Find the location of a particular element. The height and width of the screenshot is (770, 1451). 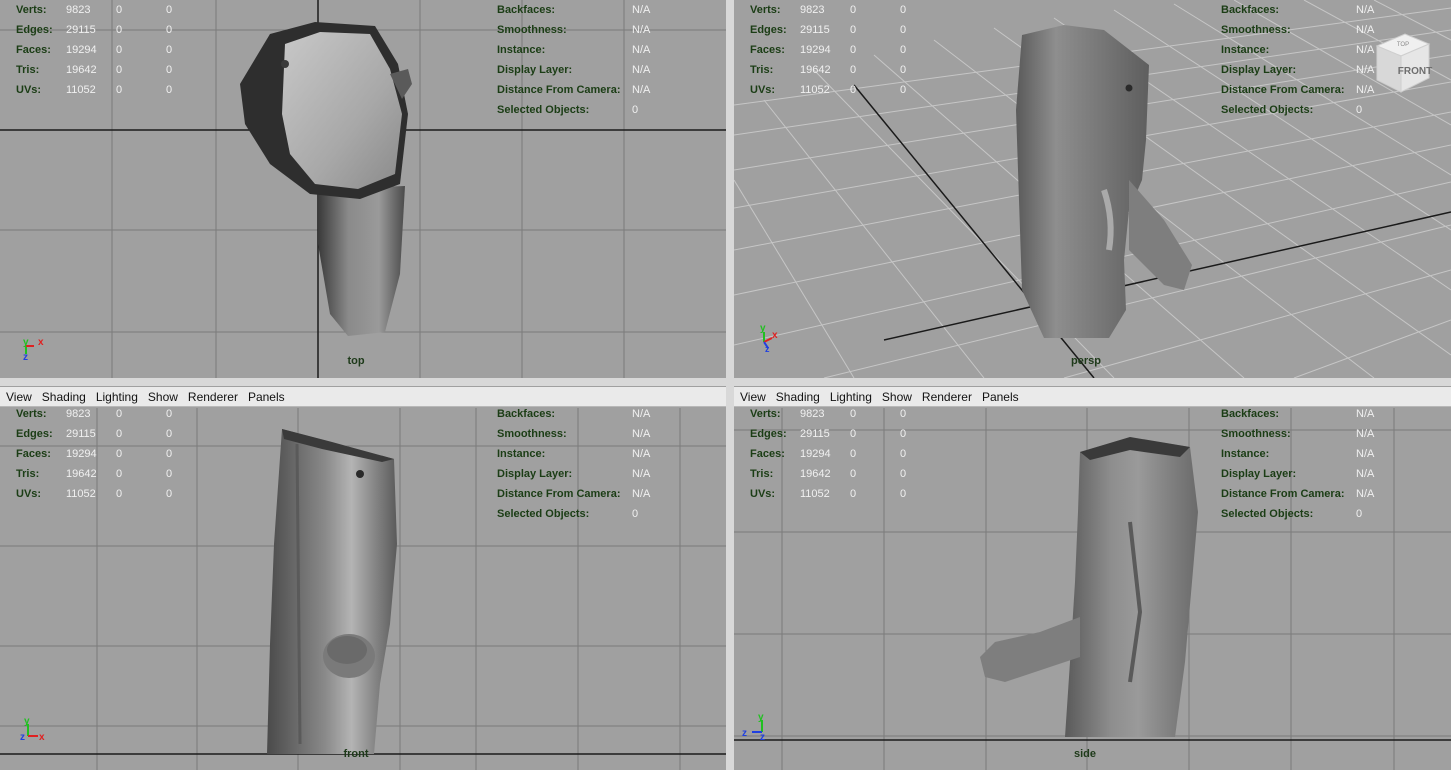

camera-label-front: front is located at coordinates (356, 754).